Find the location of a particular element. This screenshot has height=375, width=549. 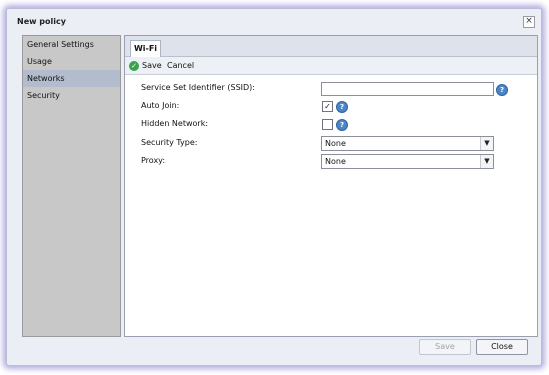

close-icon: × is located at coordinates (529, 22).